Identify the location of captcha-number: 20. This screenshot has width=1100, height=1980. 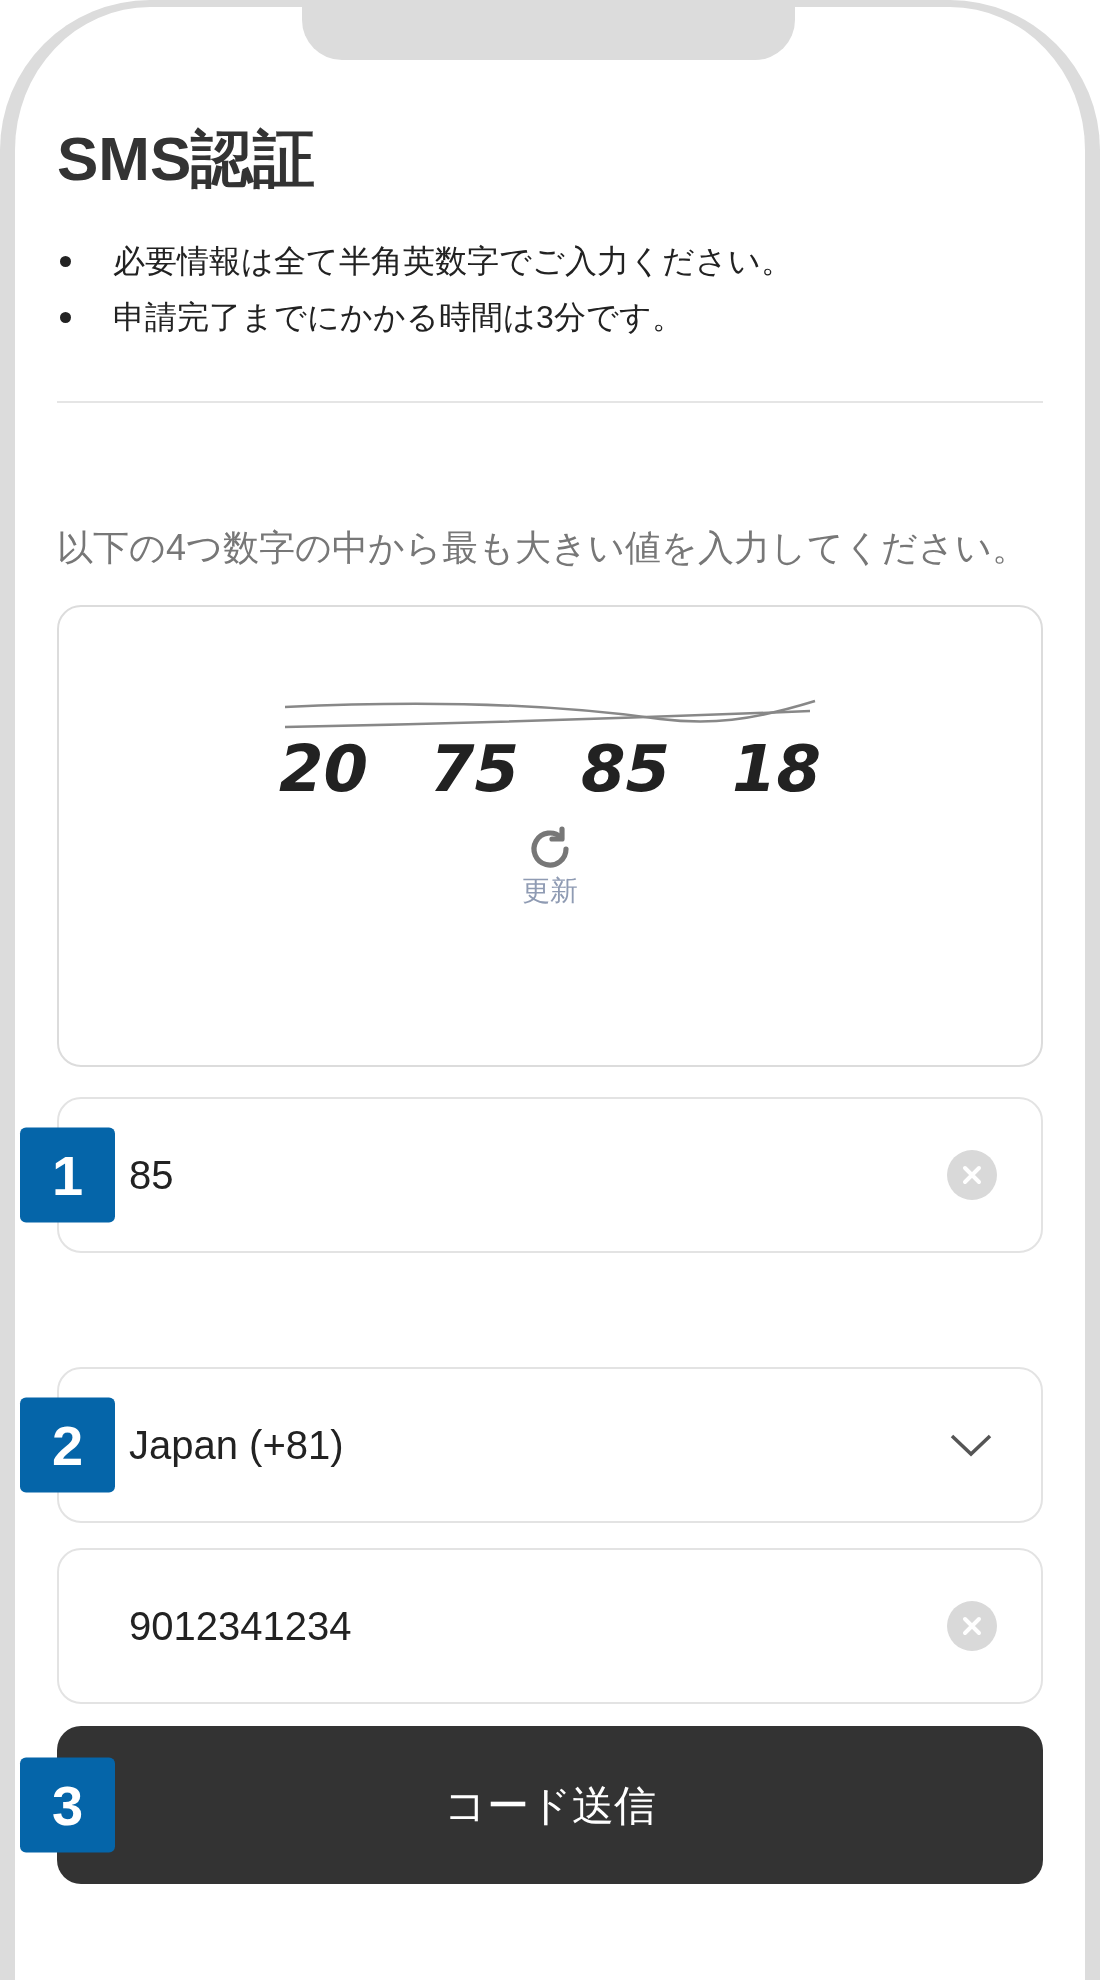
(323, 769).